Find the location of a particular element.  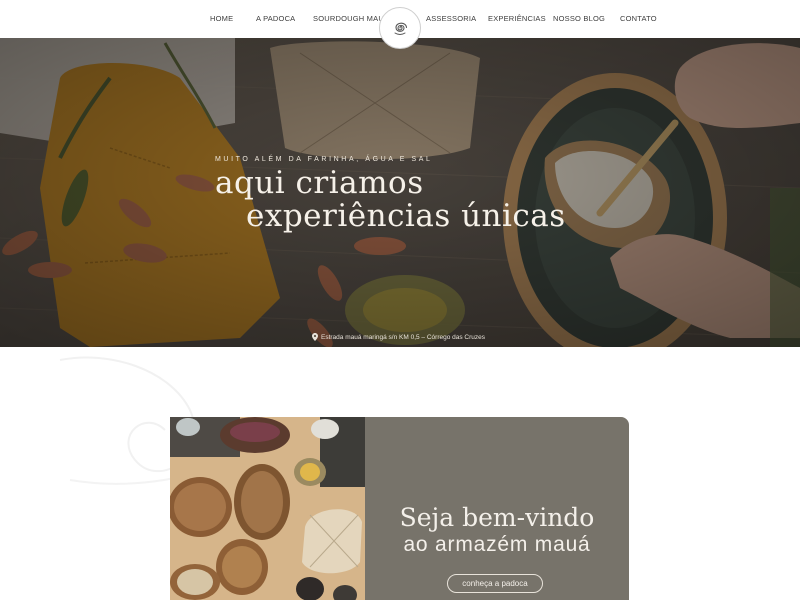

swirl-logo-icon is located at coordinates (400, 28).